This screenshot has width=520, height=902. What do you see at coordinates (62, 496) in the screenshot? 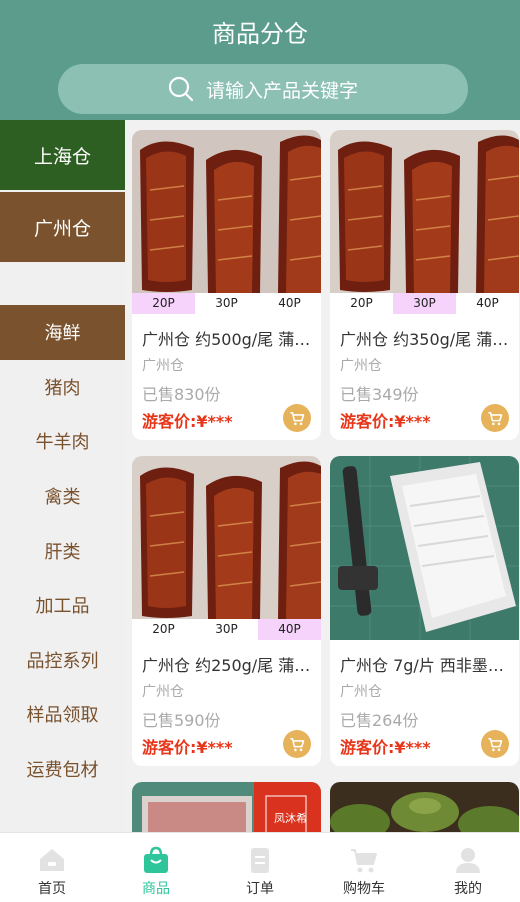
I see `category-item-poultry: 禽类` at bounding box center [62, 496].